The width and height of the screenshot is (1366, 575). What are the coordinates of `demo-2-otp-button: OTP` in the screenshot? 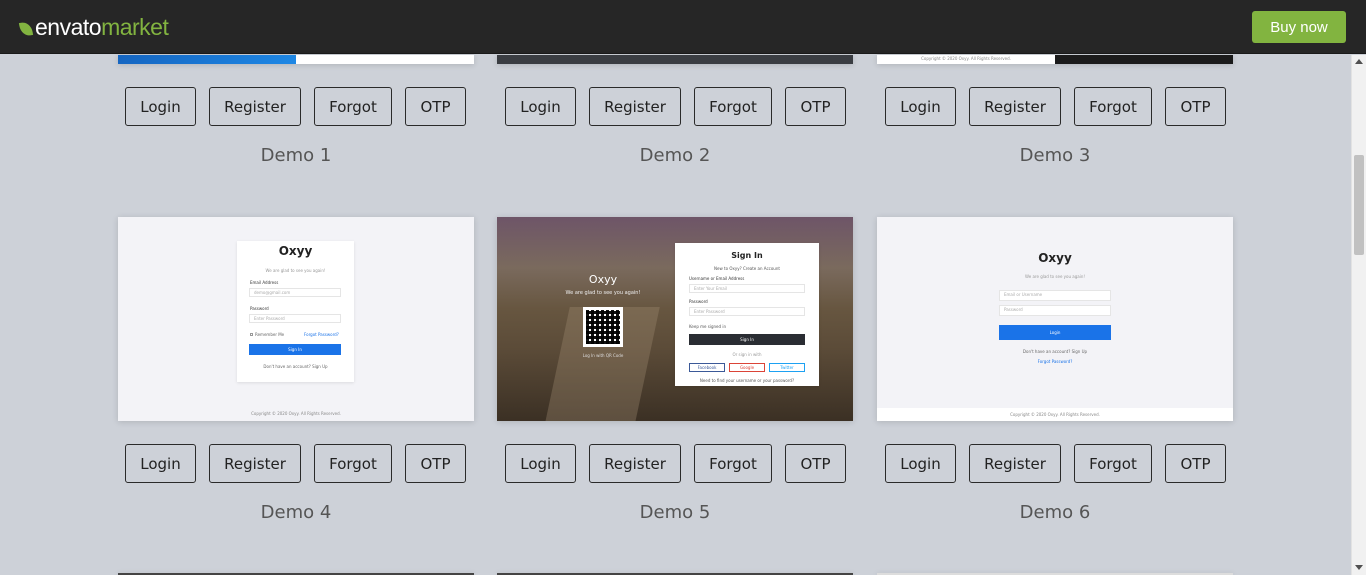 It's located at (815, 106).